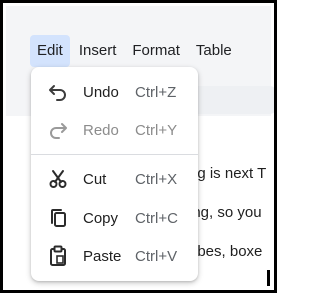  What do you see at coordinates (101, 130) in the screenshot?
I see `redo-label: Redo` at bounding box center [101, 130].